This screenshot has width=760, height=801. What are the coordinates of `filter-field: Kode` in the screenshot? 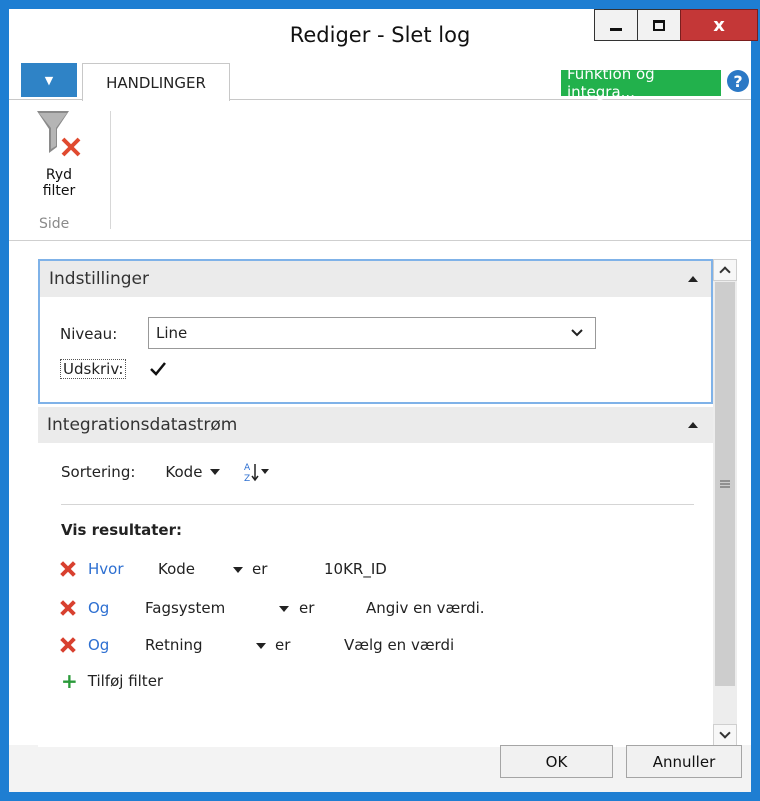 It's located at (176, 569).